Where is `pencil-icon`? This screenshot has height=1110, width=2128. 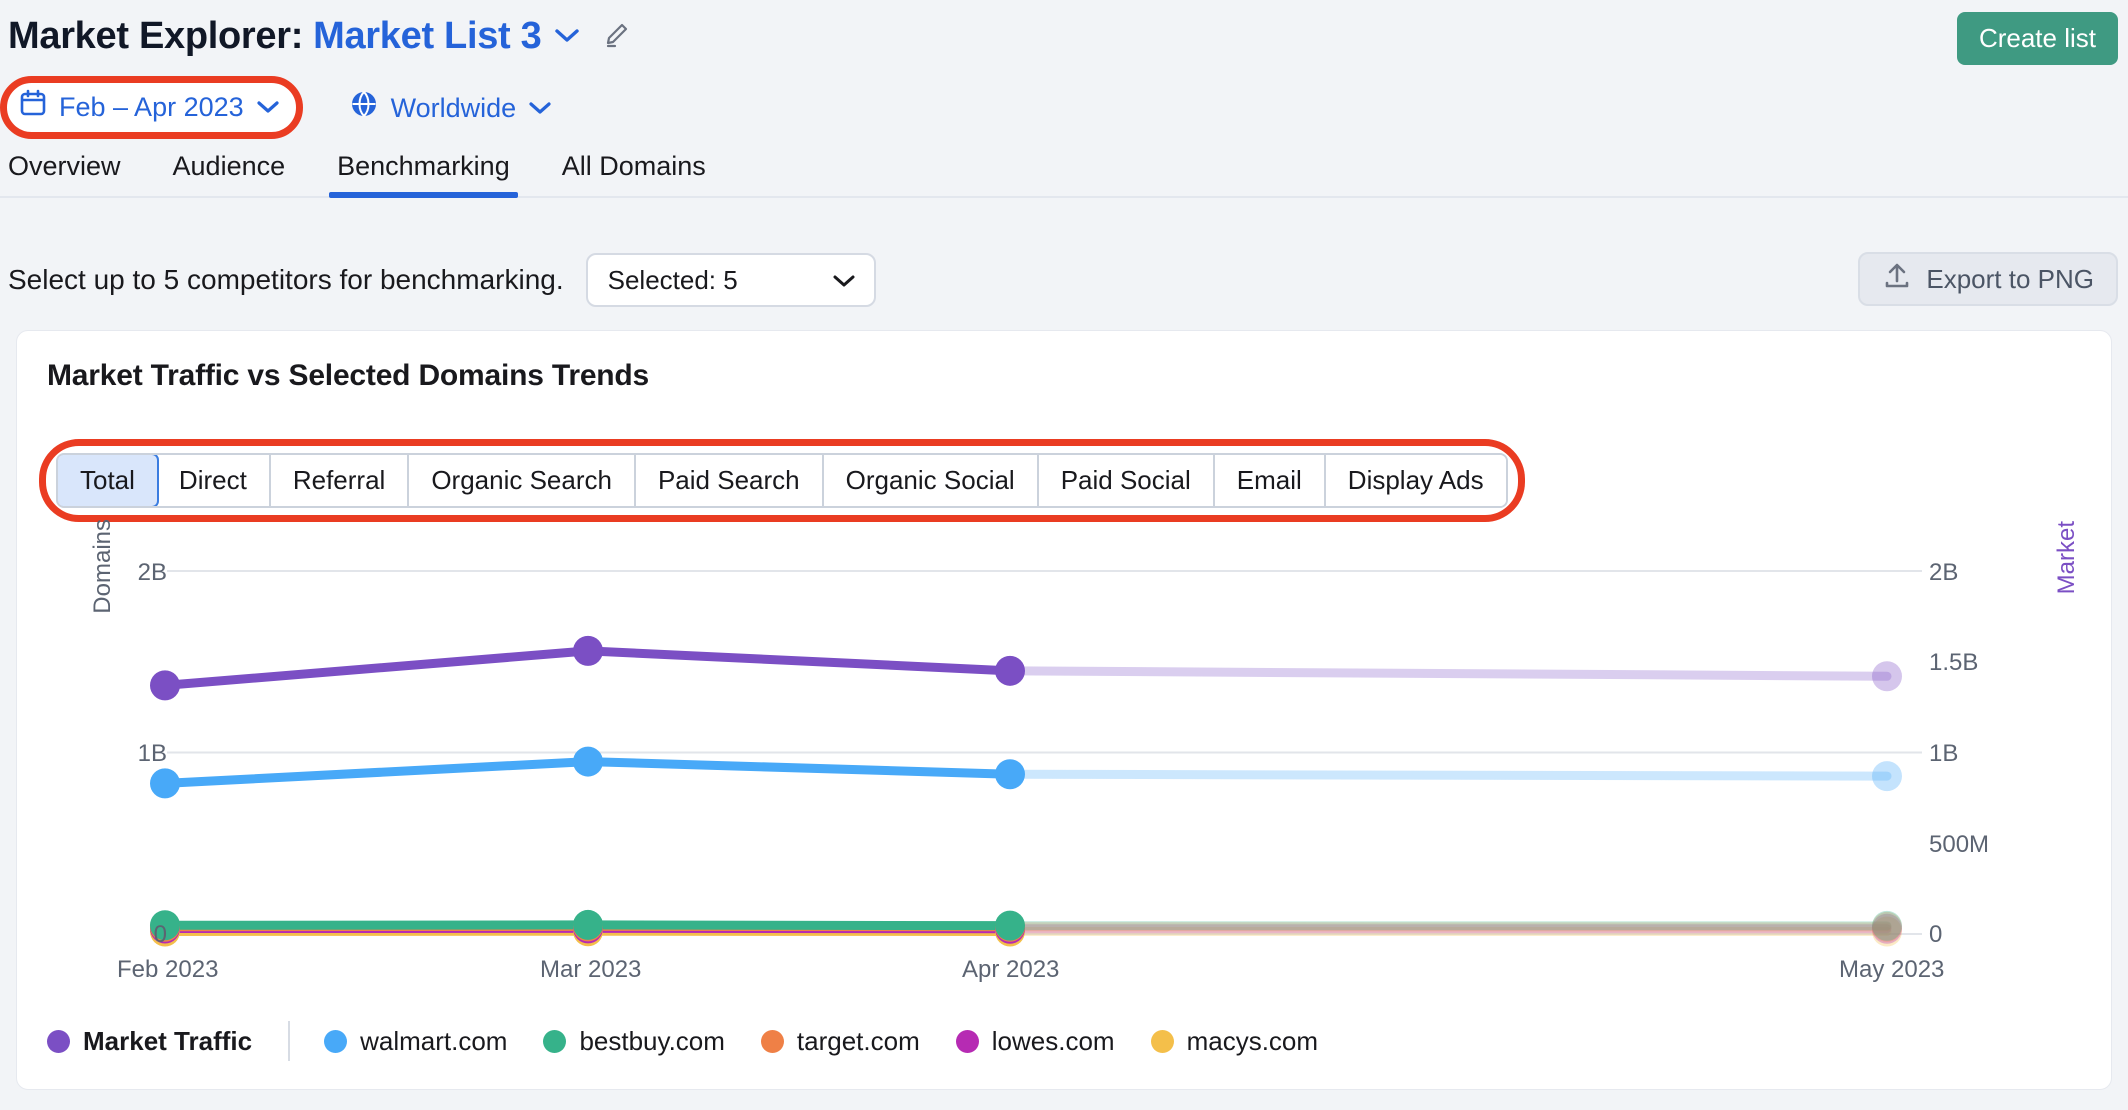 pencil-icon is located at coordinates (617, 38).